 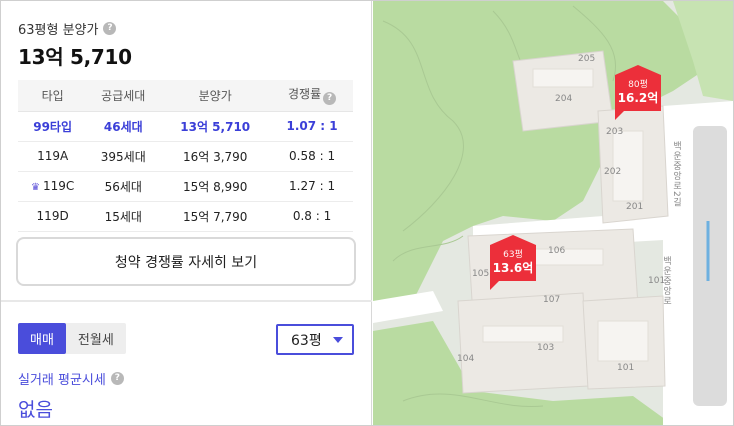 I want to click on avg-price-title: 실거래 평균시세 ?, so click(x=71, y=378).